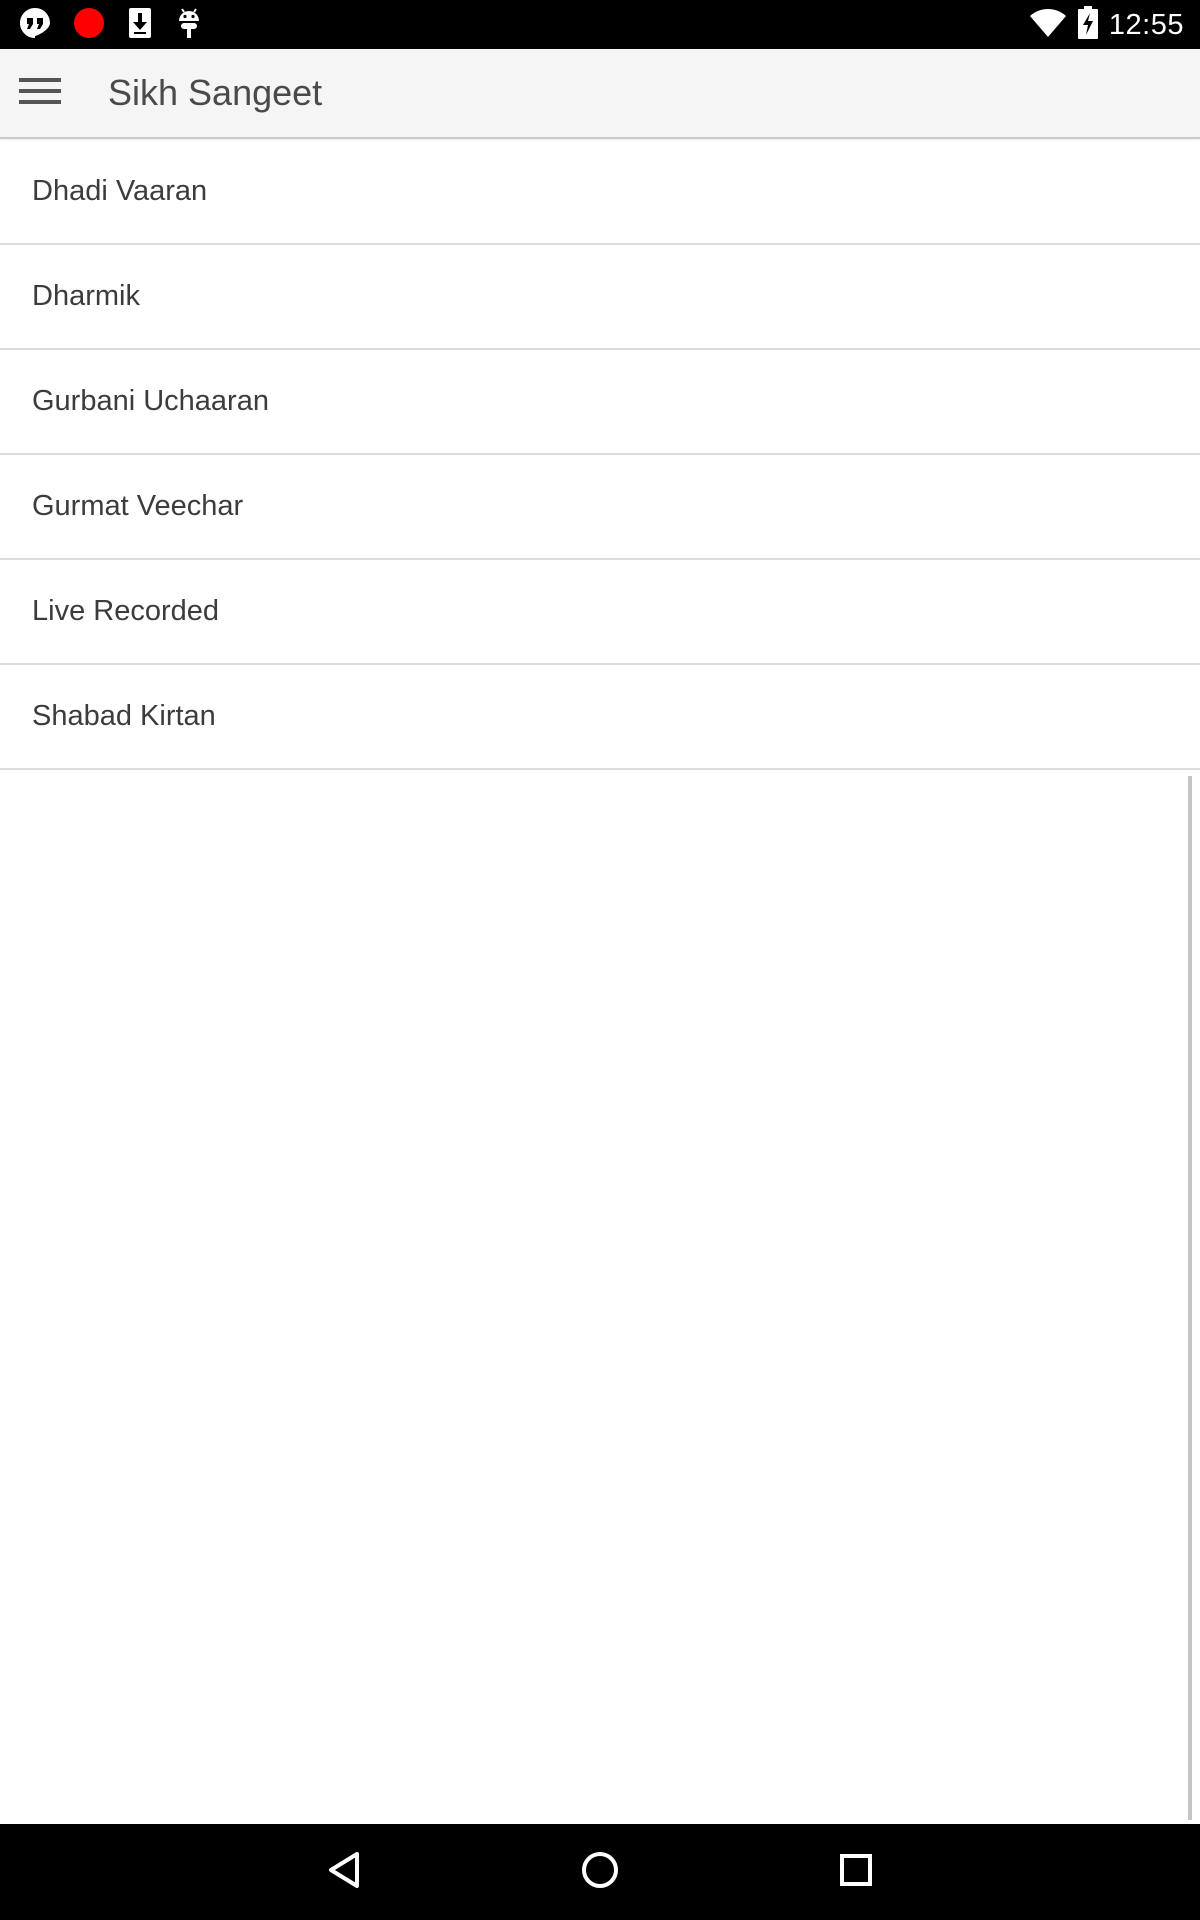  I want to click on list-item-label: Gurbani Uchaaran, so click(150, 401).